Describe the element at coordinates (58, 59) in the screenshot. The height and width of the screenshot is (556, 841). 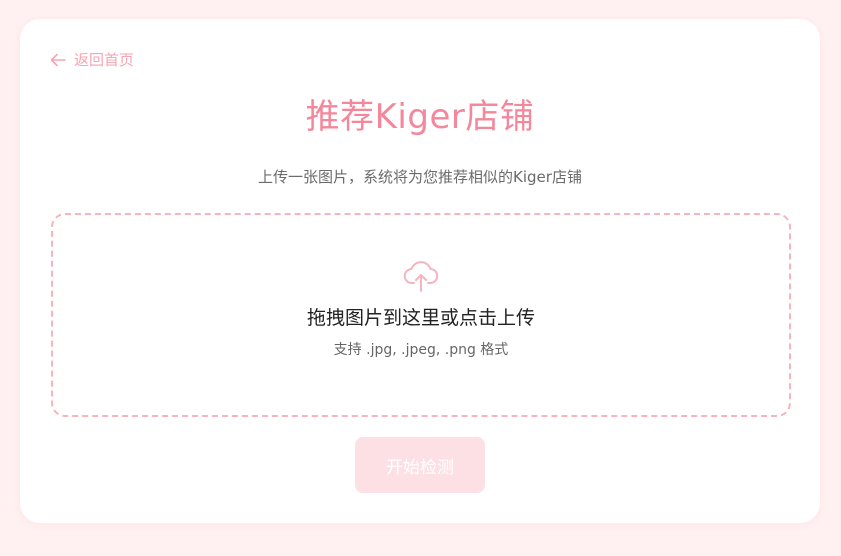
I see `arrow-left-icon` at that location.